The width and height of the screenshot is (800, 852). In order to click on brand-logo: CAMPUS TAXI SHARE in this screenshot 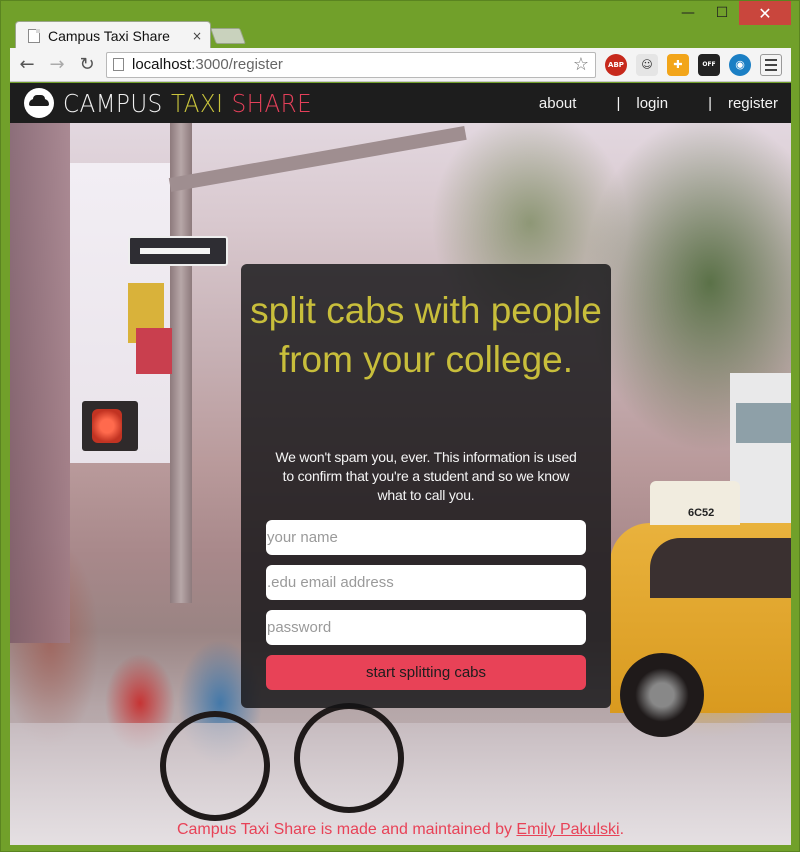, I will do `click(187, 103)`.